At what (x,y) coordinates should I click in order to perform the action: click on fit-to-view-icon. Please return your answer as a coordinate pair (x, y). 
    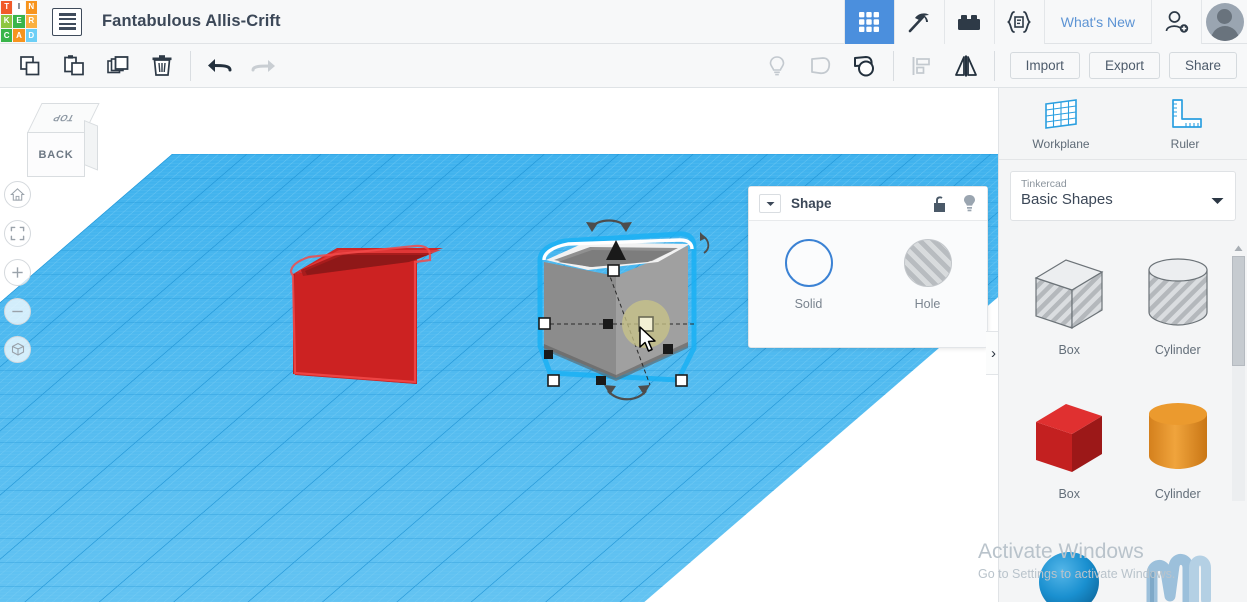
    Looking at the image, I should click on (17, 233).